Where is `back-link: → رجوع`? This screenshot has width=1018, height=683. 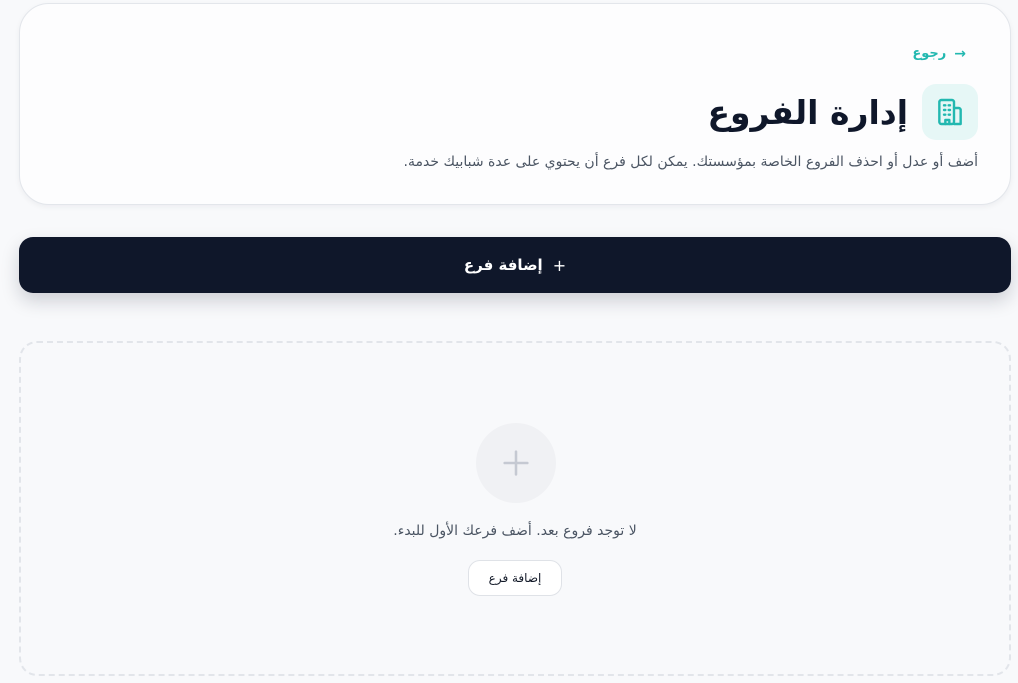
back-link: → رجوع is located at coordinates (939, 53).